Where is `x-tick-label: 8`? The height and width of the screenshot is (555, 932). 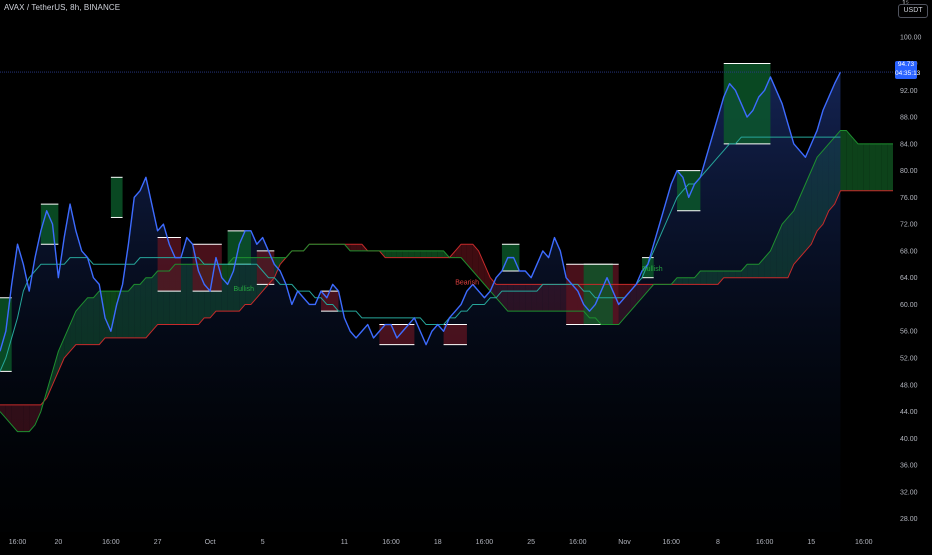
x-tick-label: 8 is located at coordinates (718, 542).